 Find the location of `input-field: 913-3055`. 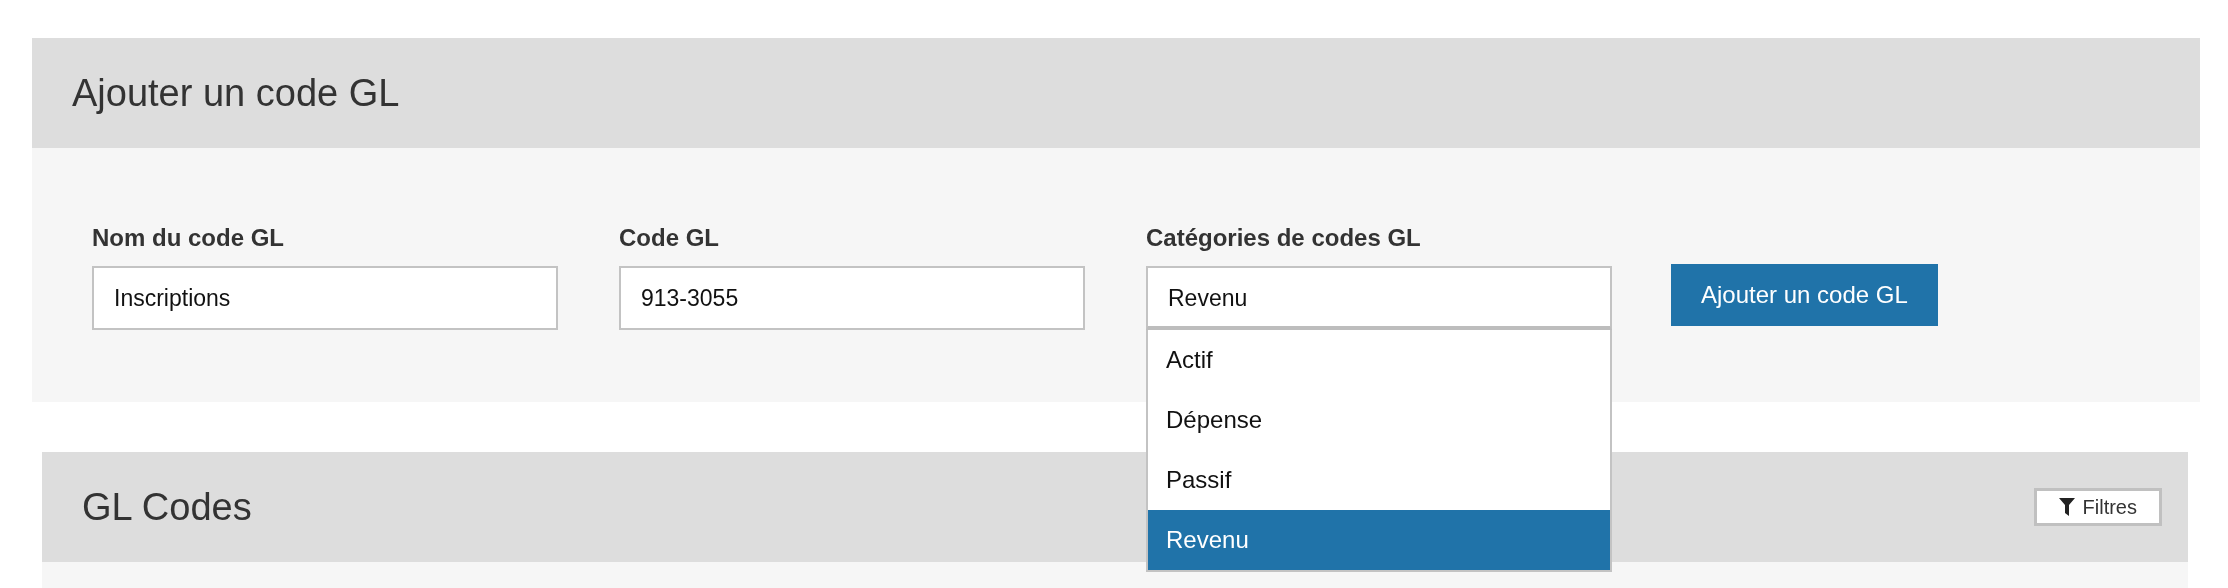

input-field: 913-3055 is located at coordinates (852, 298).